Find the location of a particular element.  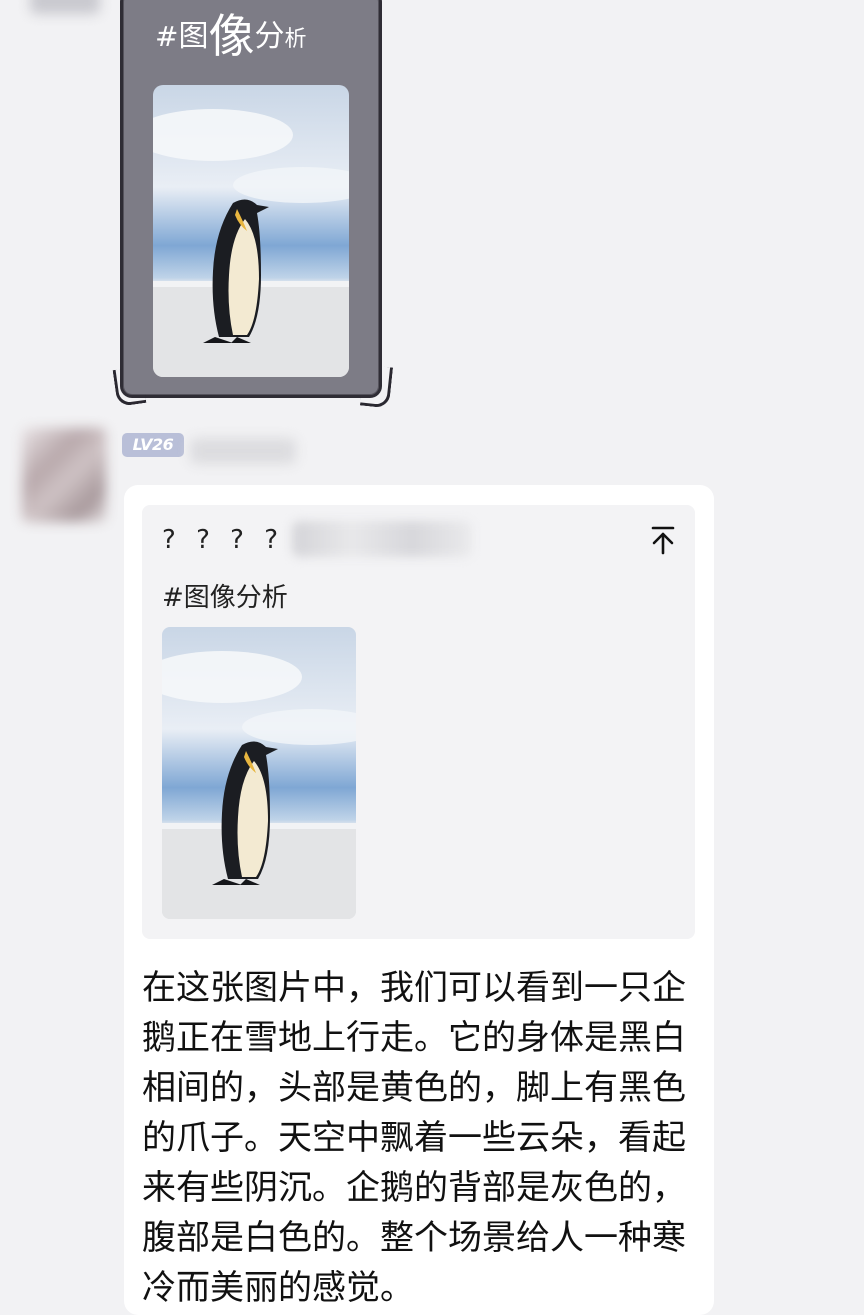

username-blurred is located at coordinates (243, 451).